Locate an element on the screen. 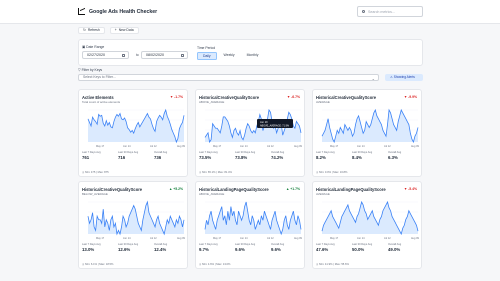 This screenshot has height=281, width=500. change-badge: ▲ +5.2% is located at coordinates (175, 189).